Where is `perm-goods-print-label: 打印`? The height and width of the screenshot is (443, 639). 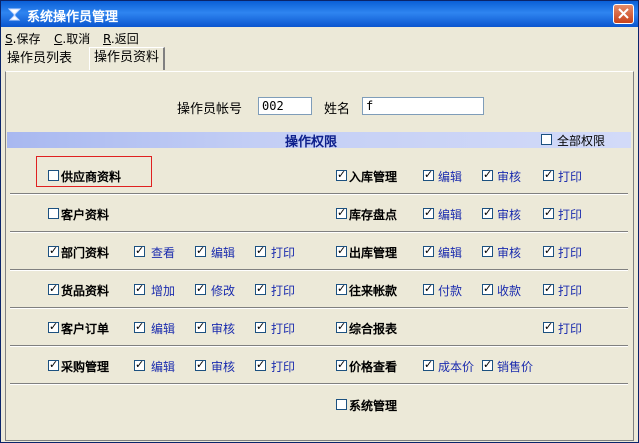
perm-goods-print-label: 打印 is located at coordinates (283, 291).